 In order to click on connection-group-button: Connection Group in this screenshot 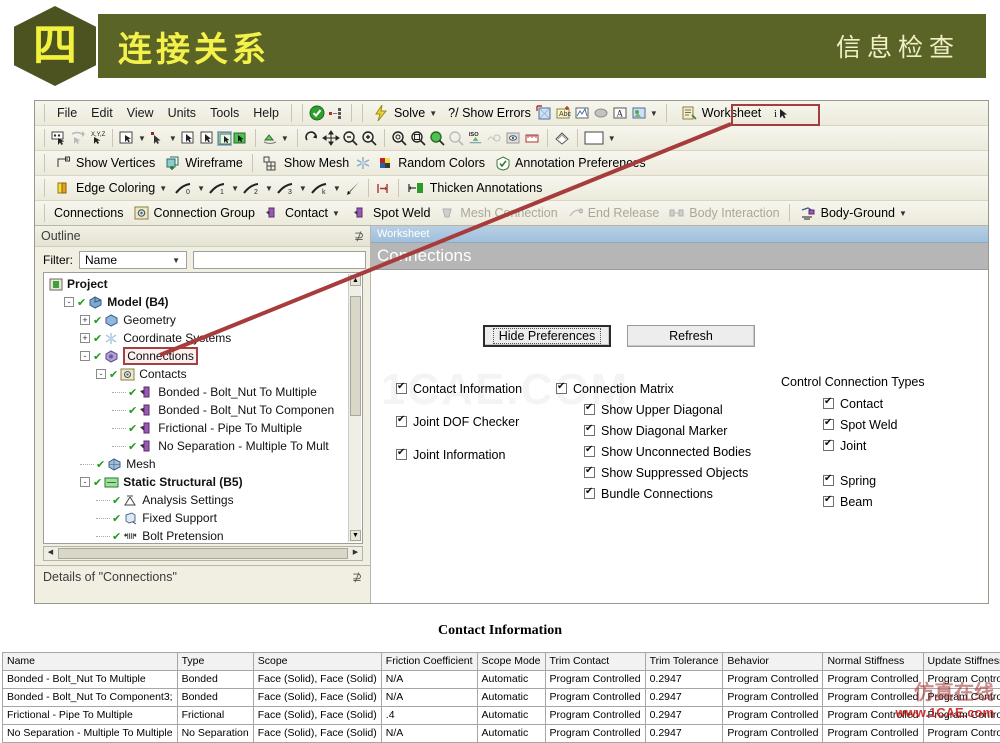, I will do `click(193, 213)`.